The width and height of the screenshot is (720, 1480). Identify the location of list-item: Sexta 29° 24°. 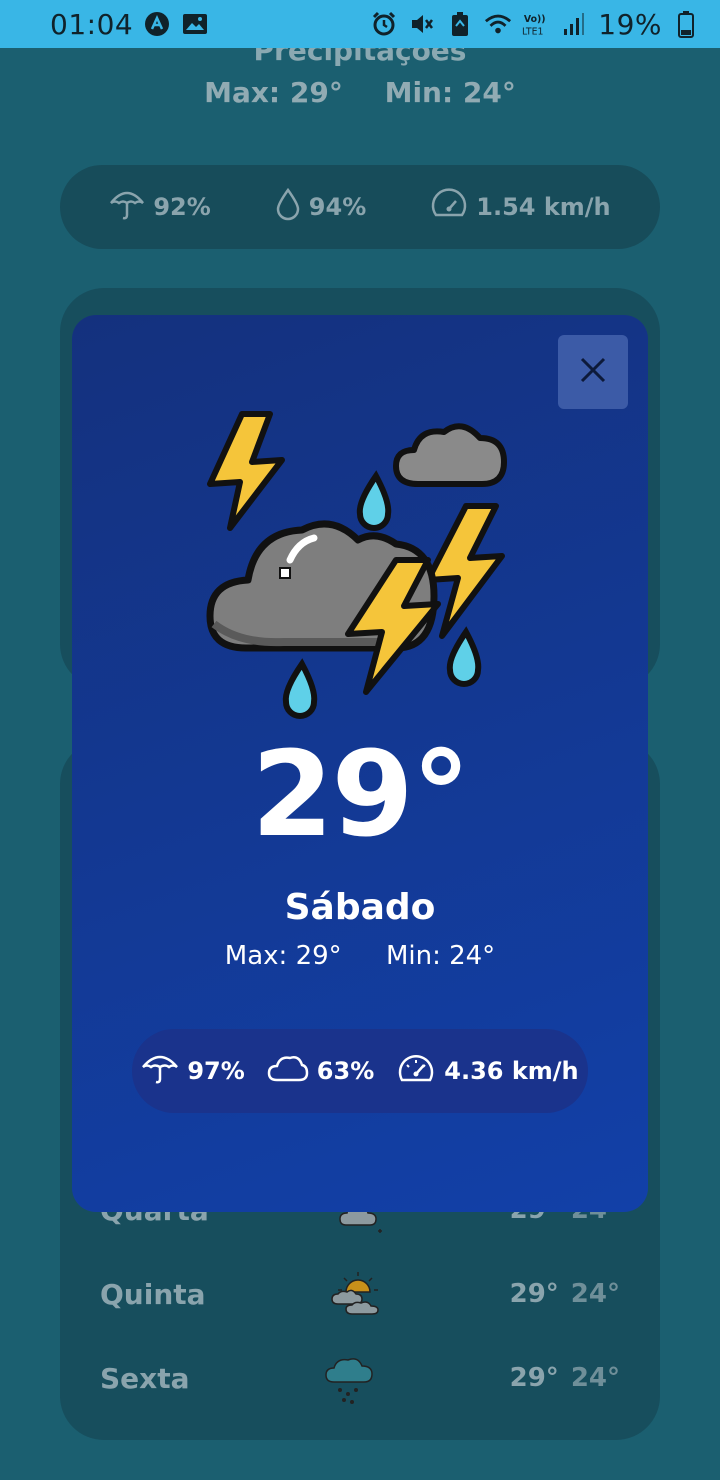
(360, 1378).